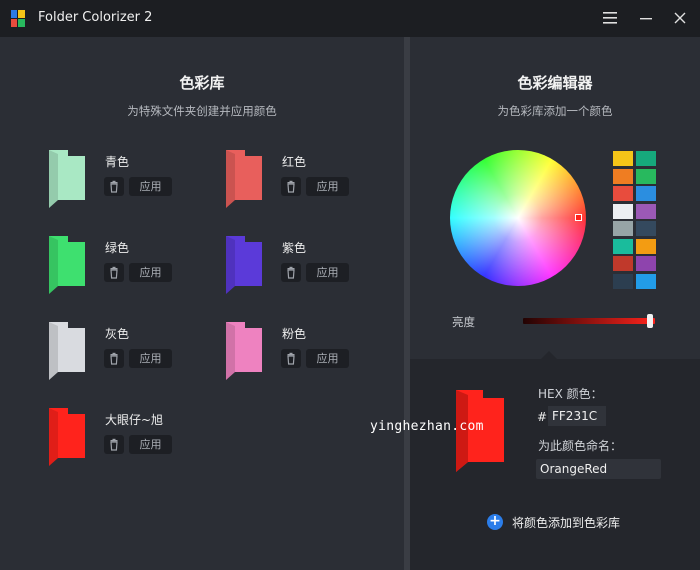 The image size is (700, 570). Describe the element at coordinates (577, 416) in the screenshot. I see `hex-input: FF231C` at that location.